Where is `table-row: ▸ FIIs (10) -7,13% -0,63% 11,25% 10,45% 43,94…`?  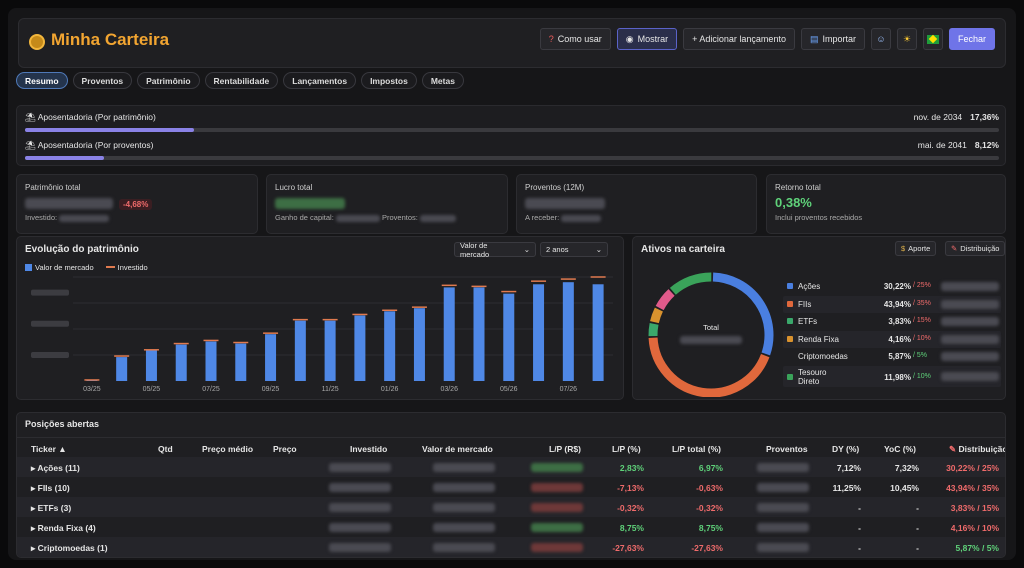
table-row: ▸ FIIs (10) -7,13% -0,63% 11,25% 10,45% 43,94… is located at coordinates (511, 487).